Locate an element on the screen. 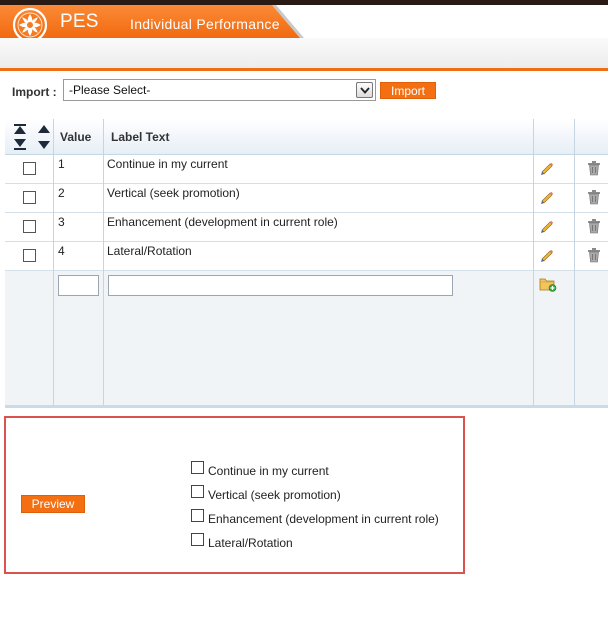 Image resolution: width=608 pixels, height=623 pixels. preview-option-label: Continue in my current is located at coordinates (268, 471).